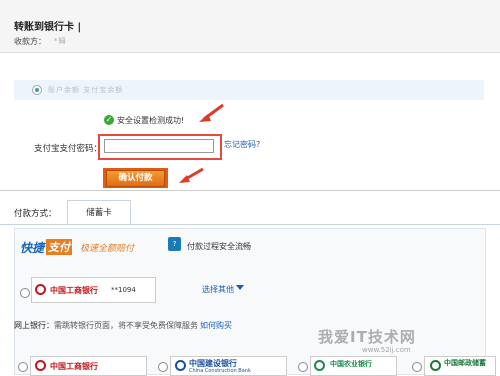 The image size is (500, 376). Describe the element at coordinates (59, 247) in the screenshot. I see `express-pay-logo-badge: 支付` at that location.